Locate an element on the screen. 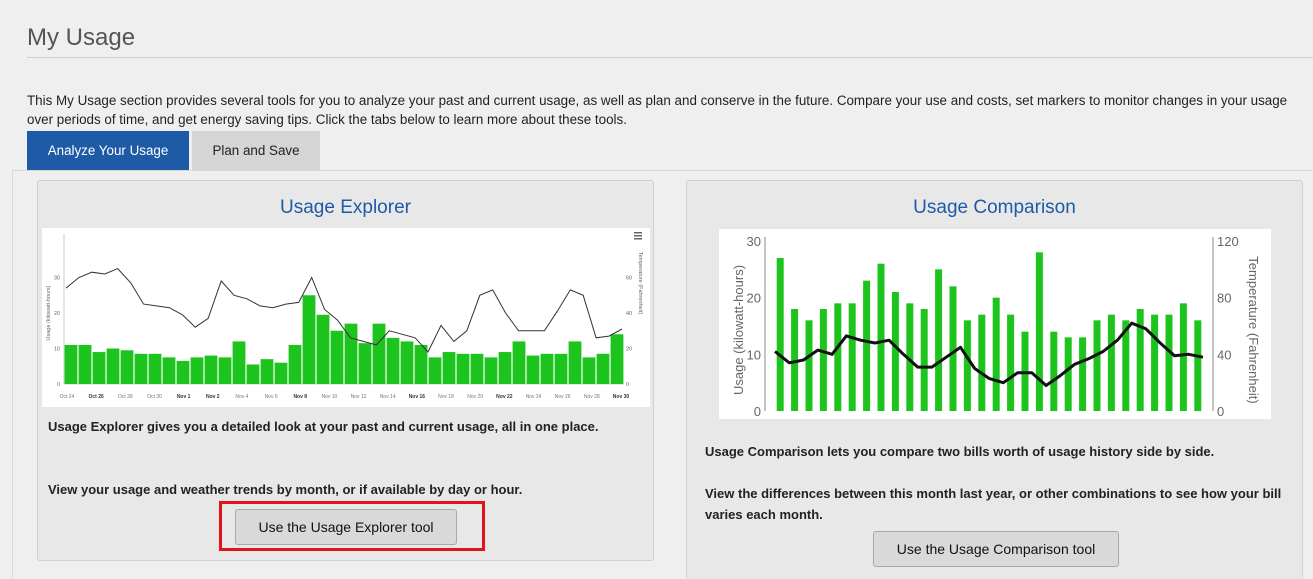  y2-tick-label: 60 is located at coordinates (629, 279).